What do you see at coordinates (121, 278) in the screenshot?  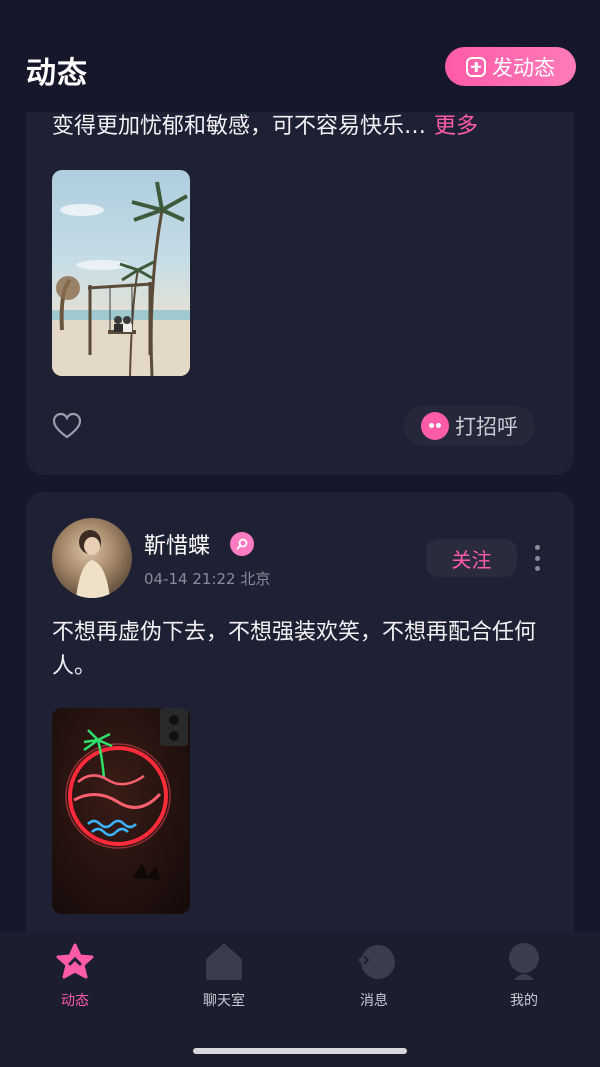 I see `beach-swing-photo` at bounding box center [121, 278].